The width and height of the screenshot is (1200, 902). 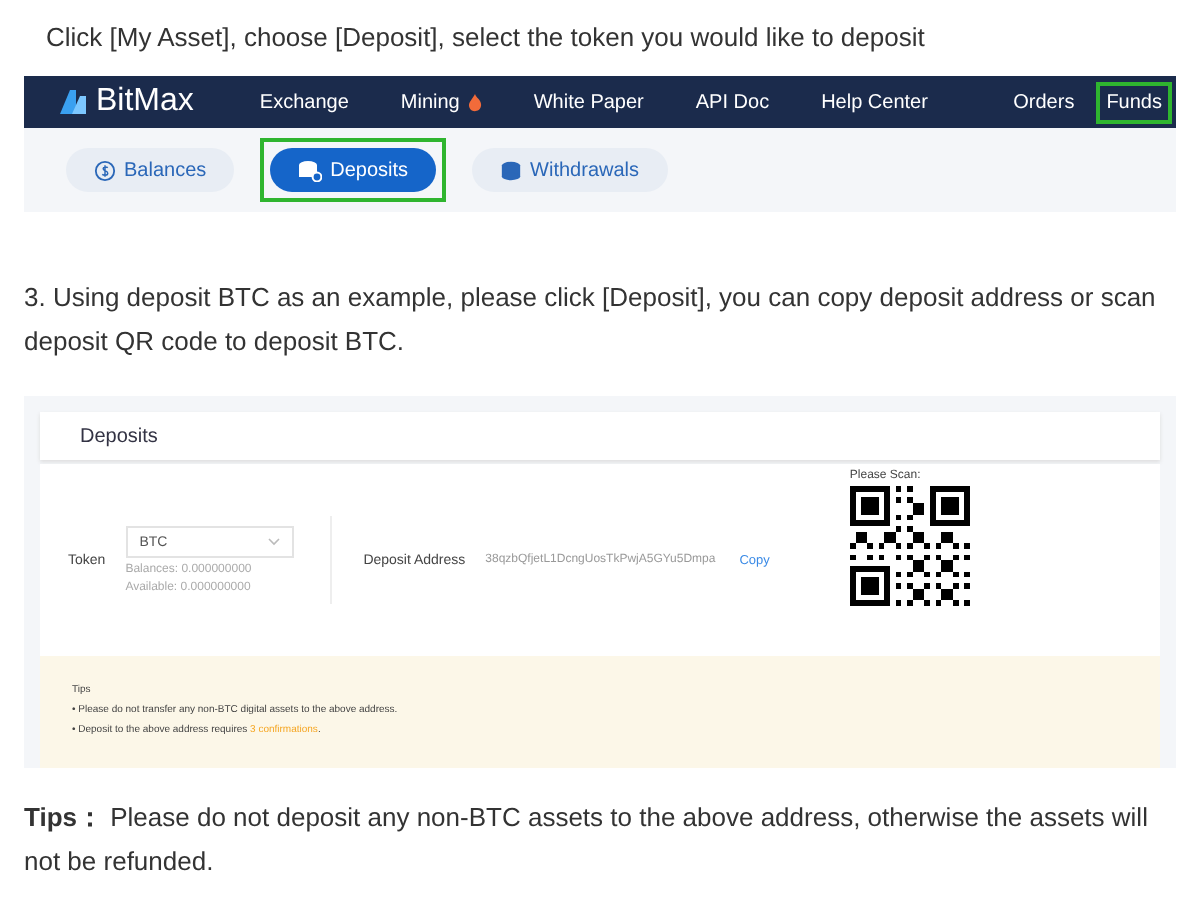 I want to click on nav-link: Orders, so click(x=1044, y=102).